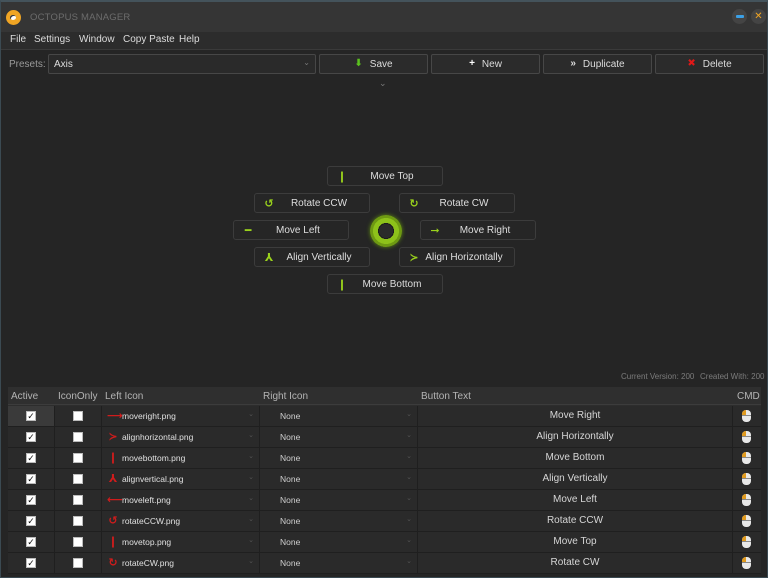 The image size is (768, 578). I want to click on menu-copy-paste: Copy Paste, so click(149, 39).